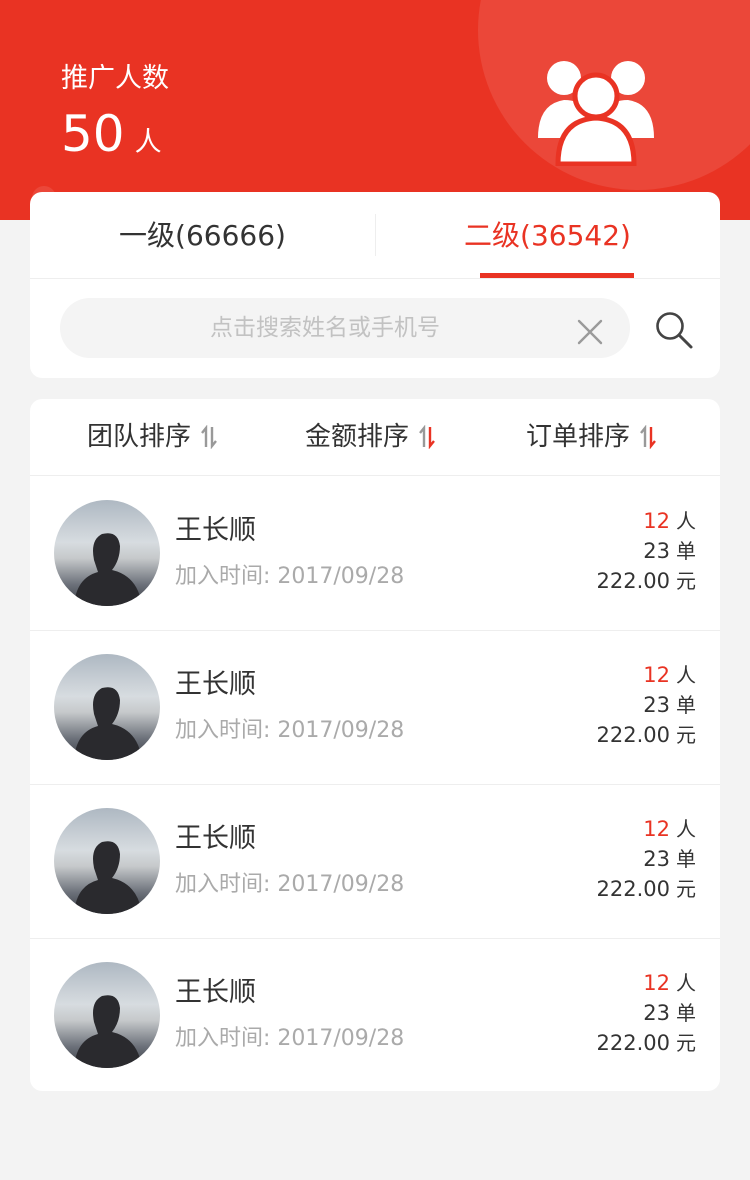 Image resolution: width=750 pixels, height=1180 pixels. What do you see at coordinates (93, 134) in the screenshot?
I see `promotion-count-value: 50` at bounding box center [93, 134].